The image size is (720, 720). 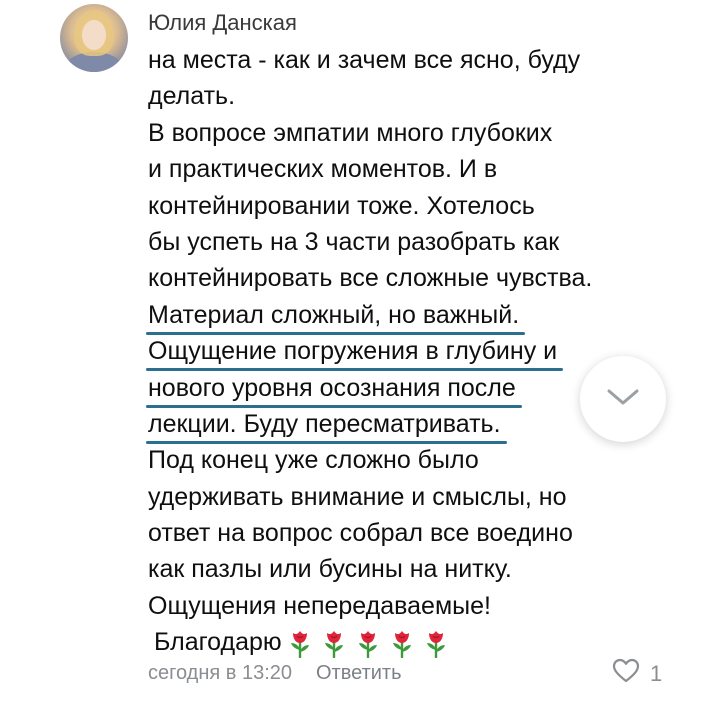 What do you see at coordinates (350, 132) in the screenshot?
I see `comment-line: В вопросе эмпатии много глубоких` at bounding box center [350, 132].